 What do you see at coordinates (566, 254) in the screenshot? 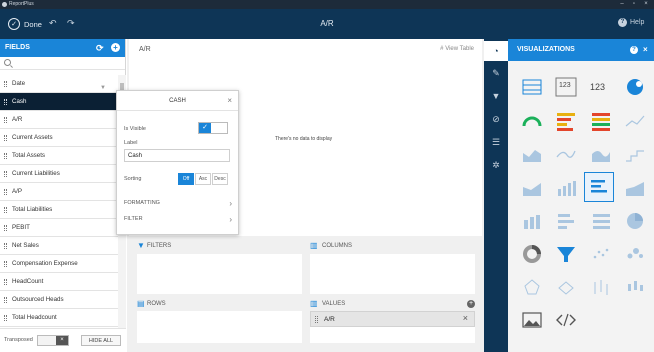
I see `funnel-chart-icon` at bounding box center [566, 254].